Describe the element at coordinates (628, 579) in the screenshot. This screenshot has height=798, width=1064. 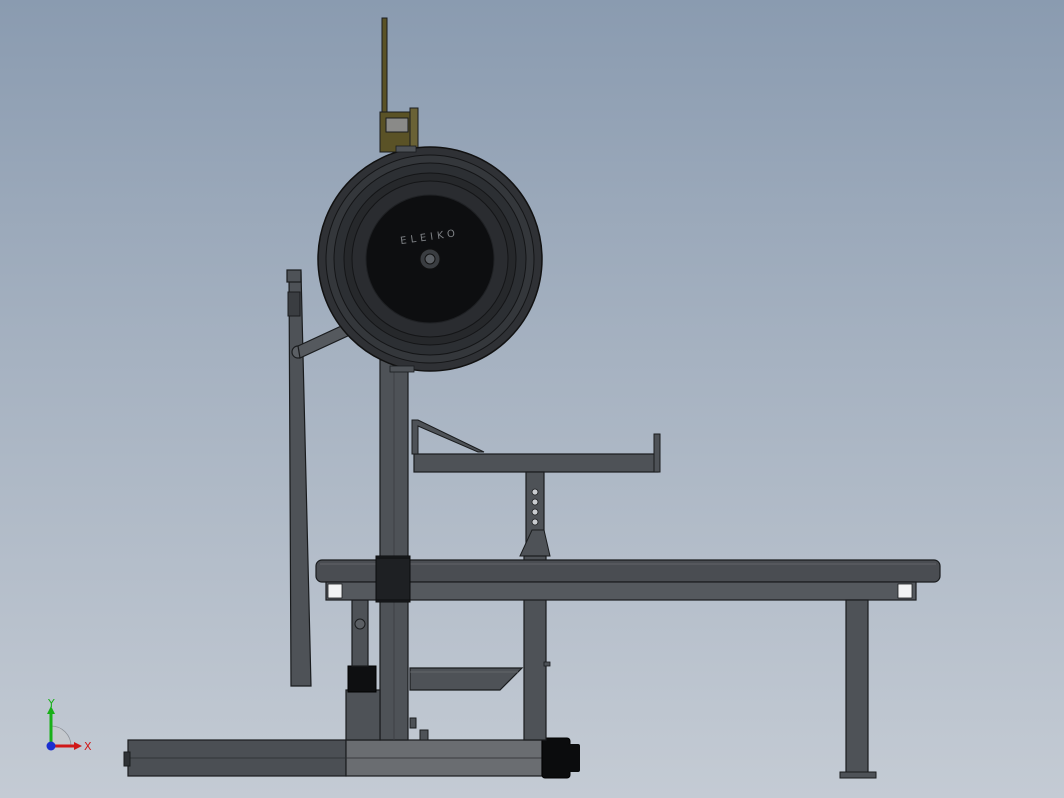
I see `bench-pad` at that location.